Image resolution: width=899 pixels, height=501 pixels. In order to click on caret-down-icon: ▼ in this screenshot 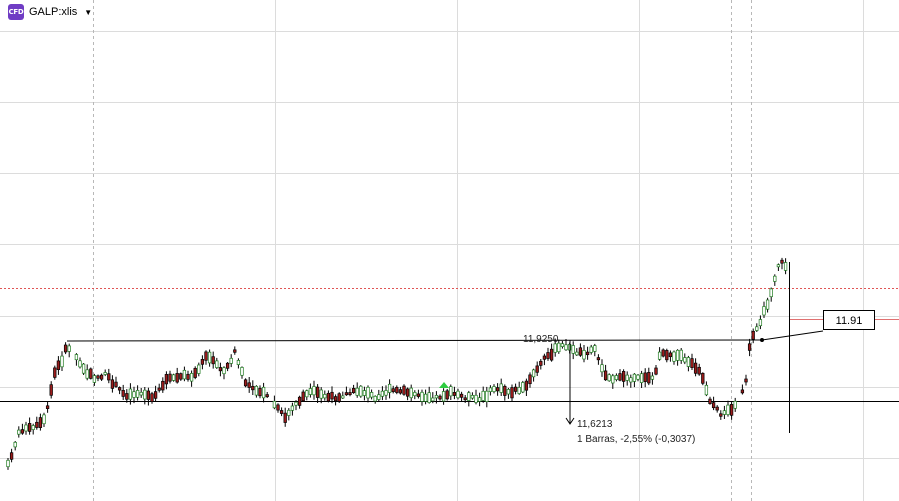, I will do `click(88, 12)`.